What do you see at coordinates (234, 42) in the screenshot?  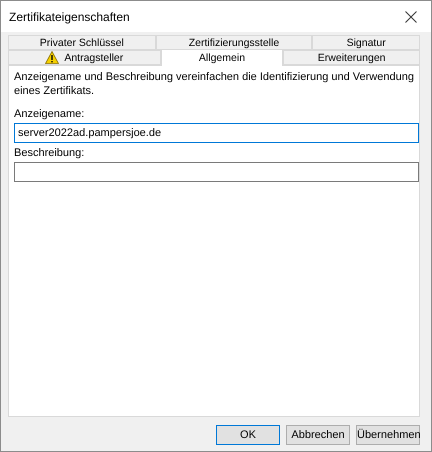 I see `tab: Zertifizierungsstelle` at bounding box center [234, 42].